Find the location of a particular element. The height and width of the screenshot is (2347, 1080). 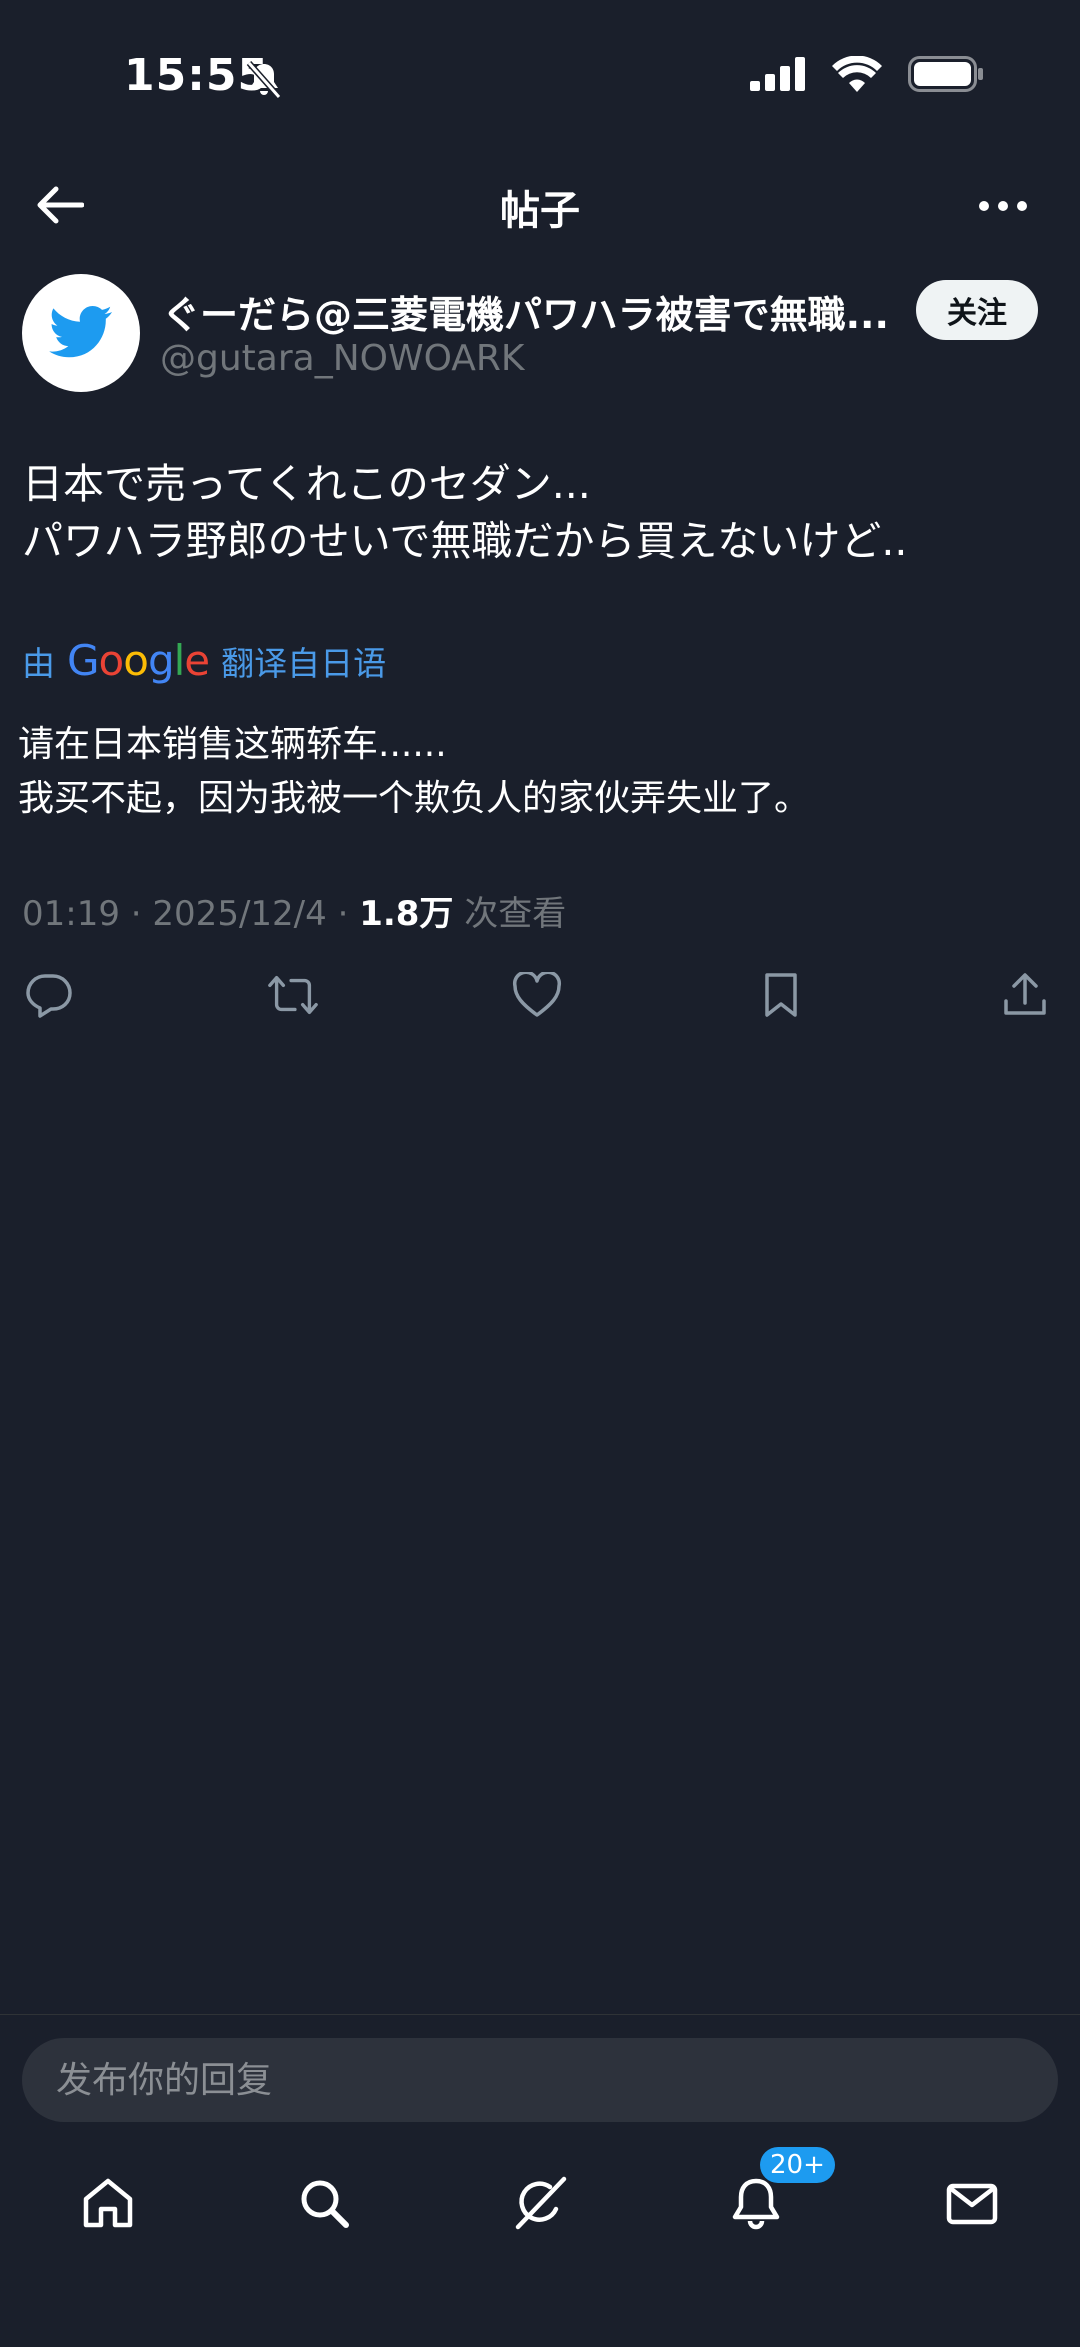

nav-grok is located at coordinates (540, 2203).